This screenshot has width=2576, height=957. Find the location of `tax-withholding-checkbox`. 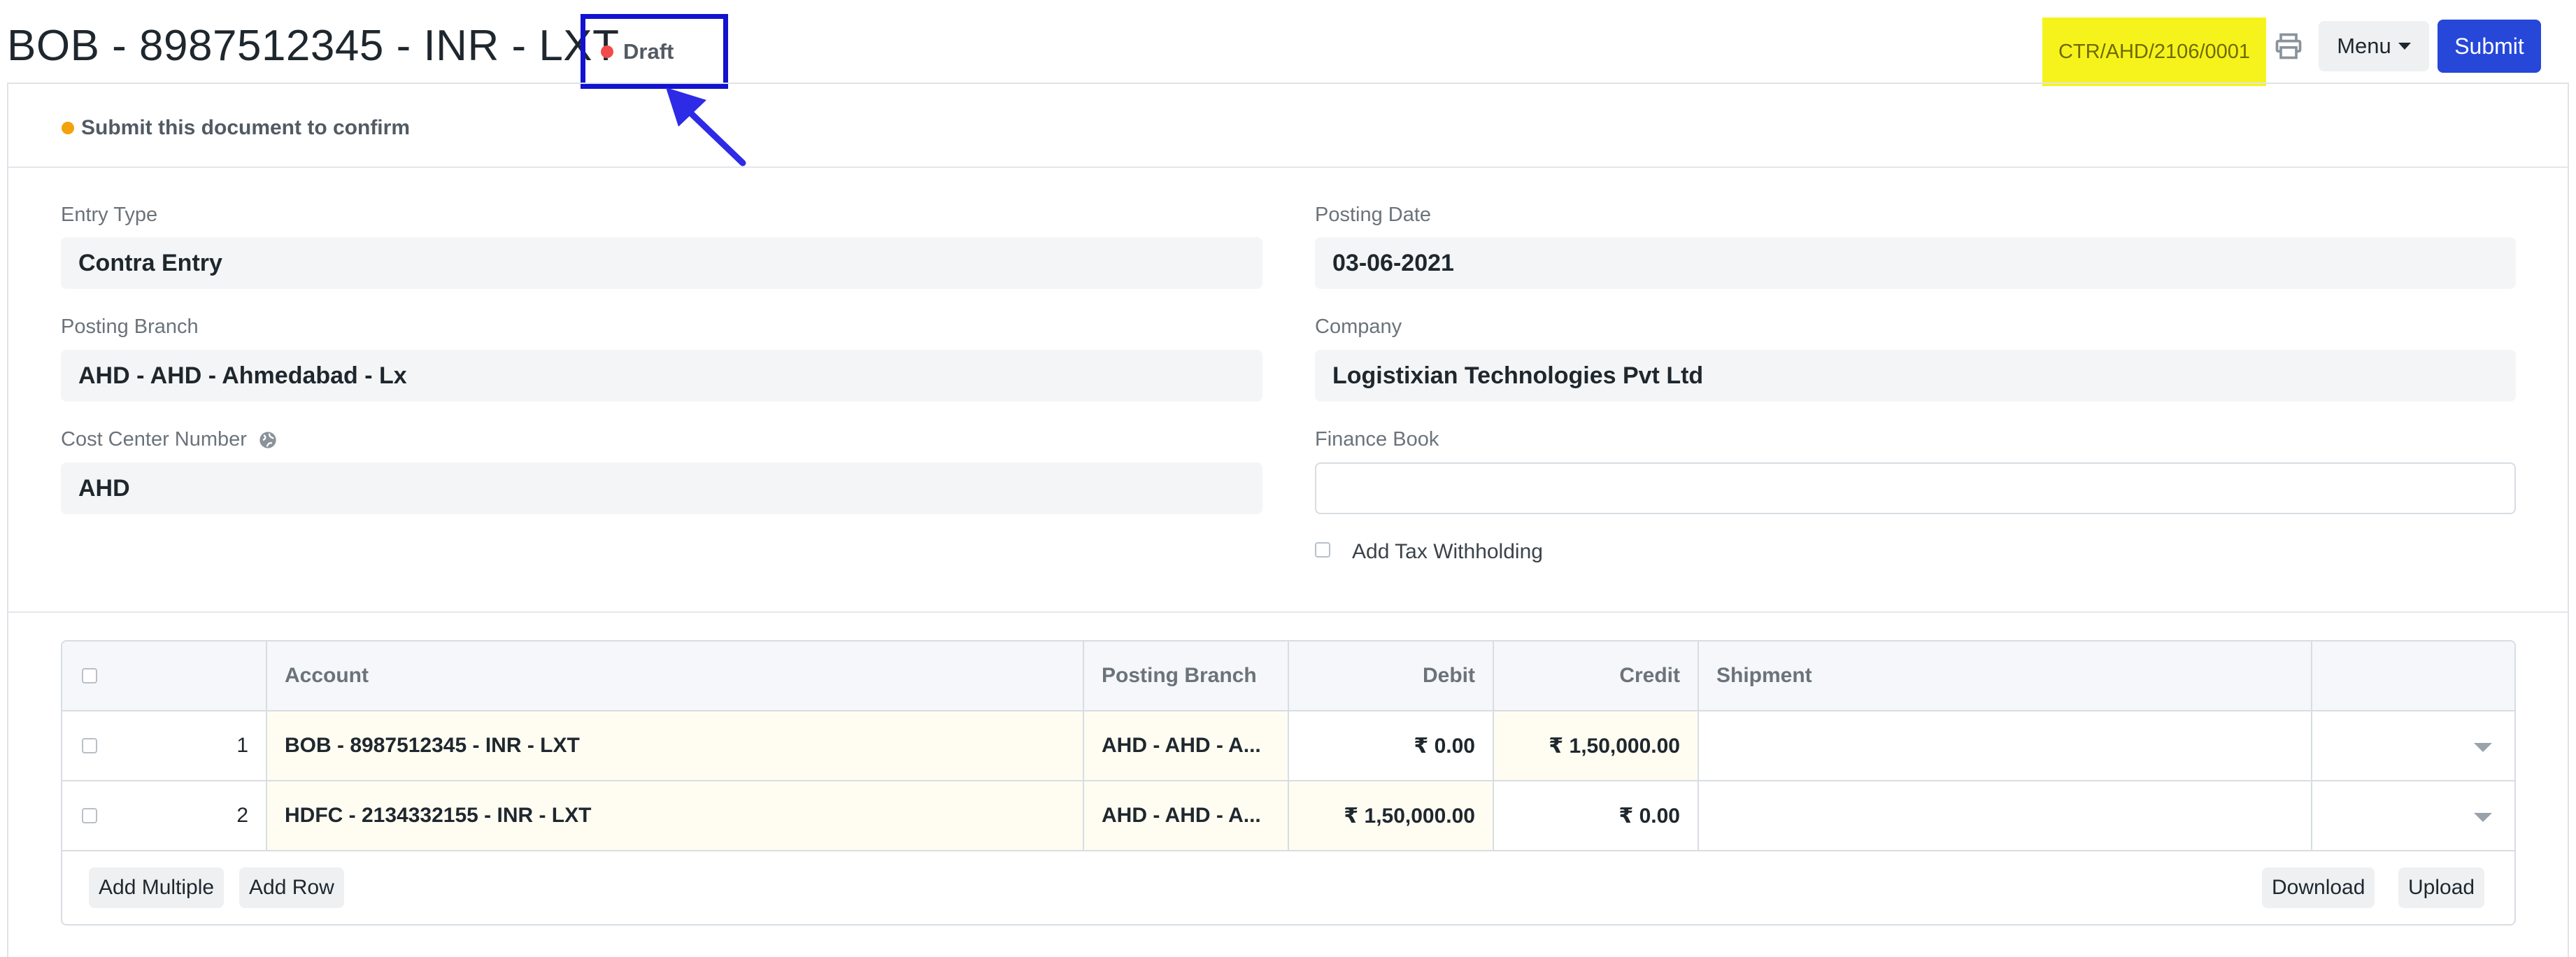

tax-withholding-checkbox is located at coordinates (1322, 550).